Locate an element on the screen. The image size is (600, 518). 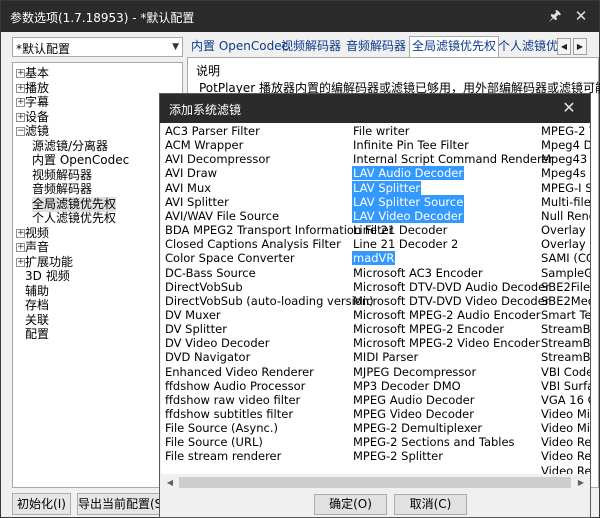
filter-list-item: Microsoft MPEG-2 Encoder is located at coordinates (428, 329).